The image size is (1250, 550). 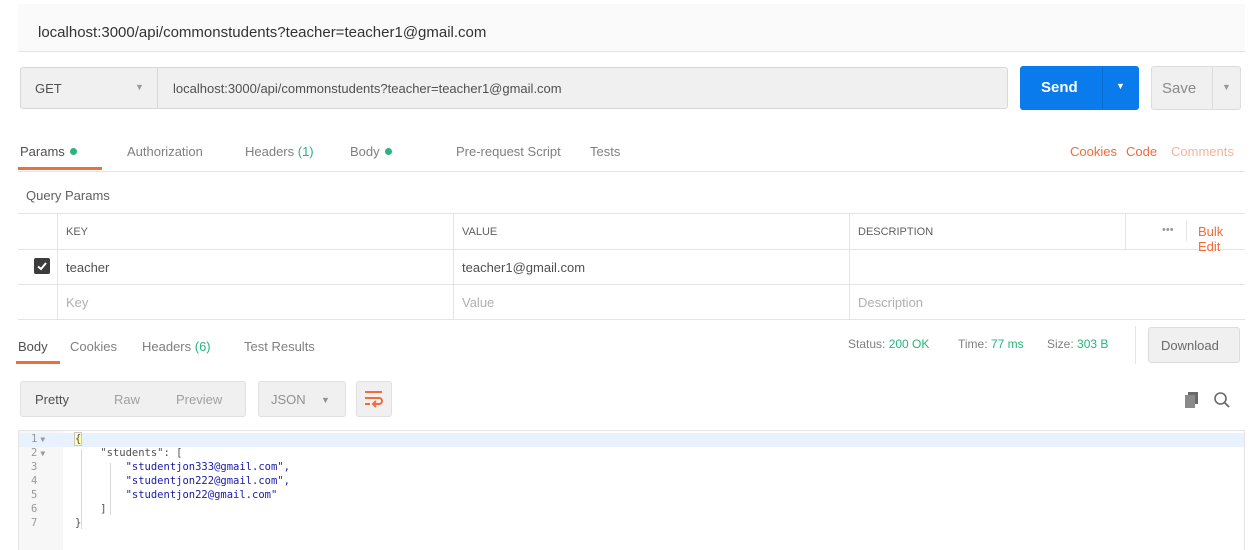 I want to click on copy-icon, so click(x=1192, y=401).